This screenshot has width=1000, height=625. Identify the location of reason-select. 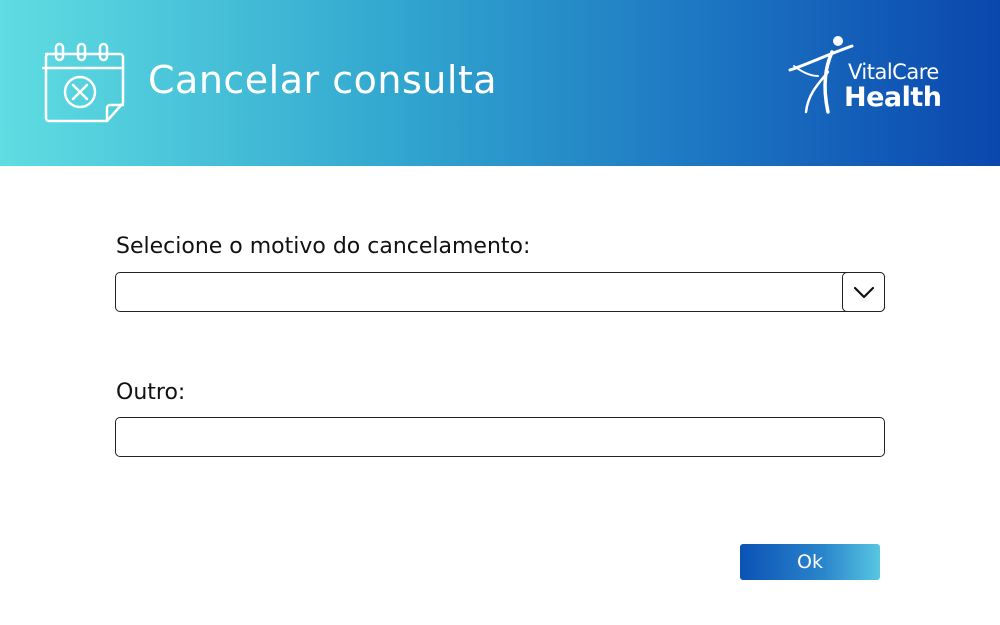
(500, 291).